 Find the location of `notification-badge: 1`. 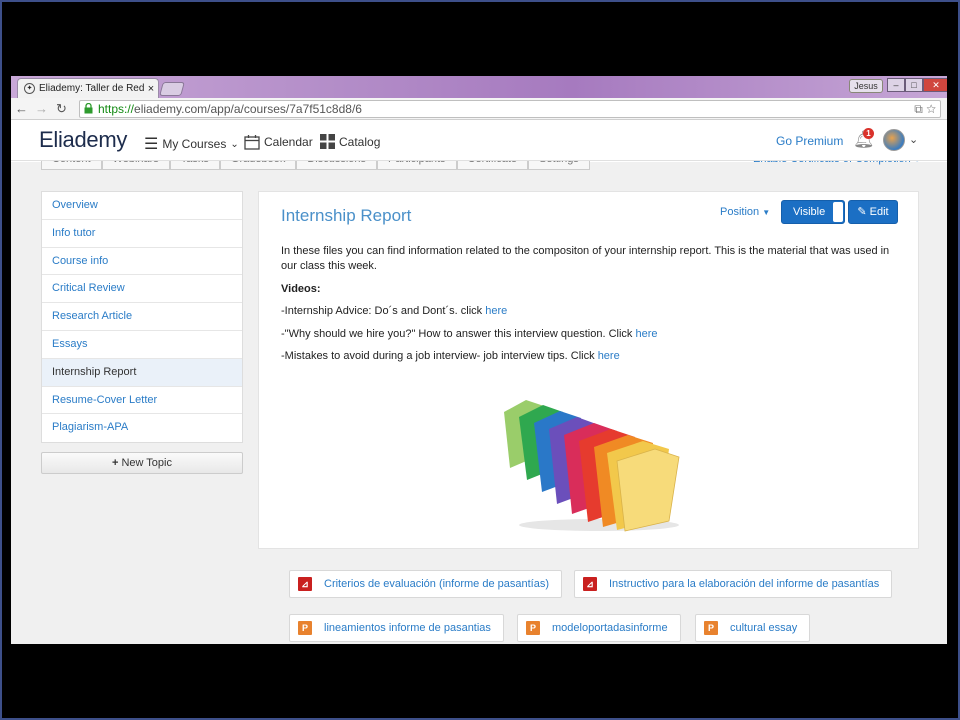

notification-badge: 1 is located at coordinates (868, 133).